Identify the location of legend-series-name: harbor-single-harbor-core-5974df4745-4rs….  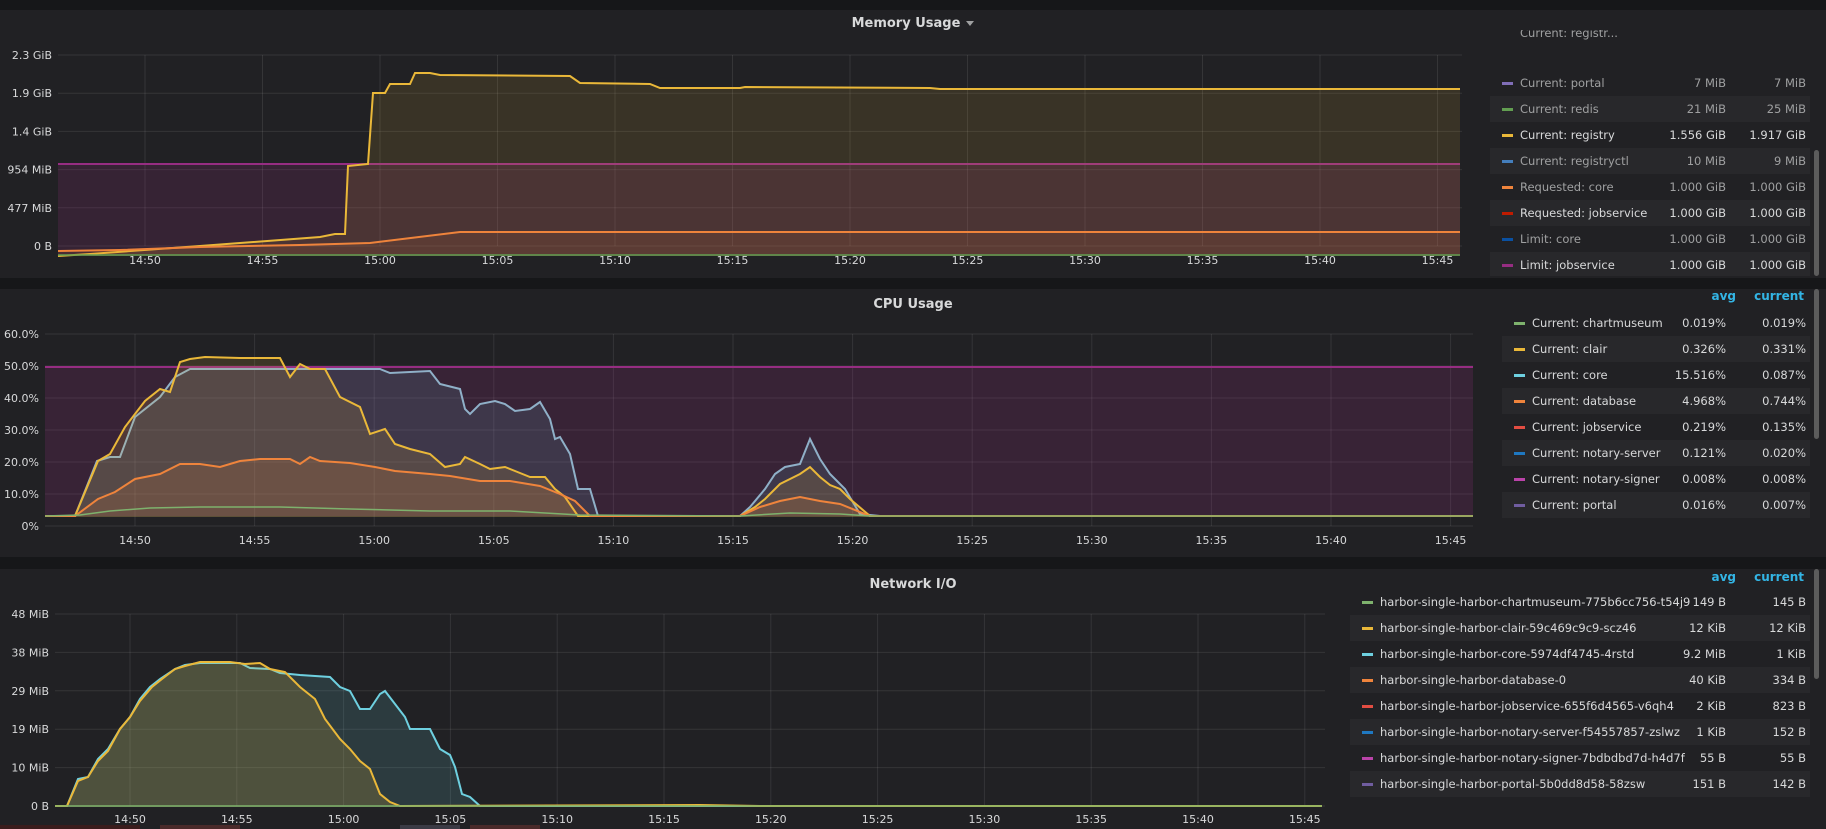
(1507, 654).